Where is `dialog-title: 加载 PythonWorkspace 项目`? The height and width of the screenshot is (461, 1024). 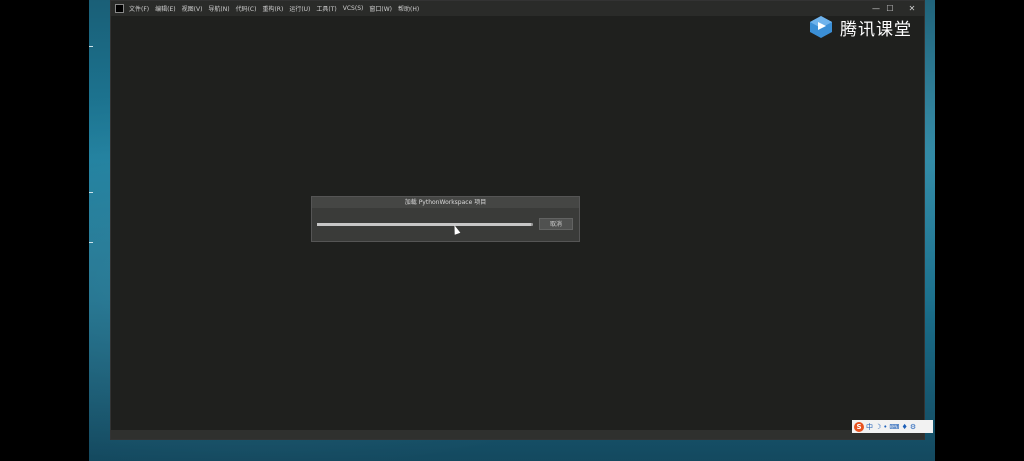 dialog-title: 加载 PythonWorkspace 项目 is located at coordinates (445, 202).